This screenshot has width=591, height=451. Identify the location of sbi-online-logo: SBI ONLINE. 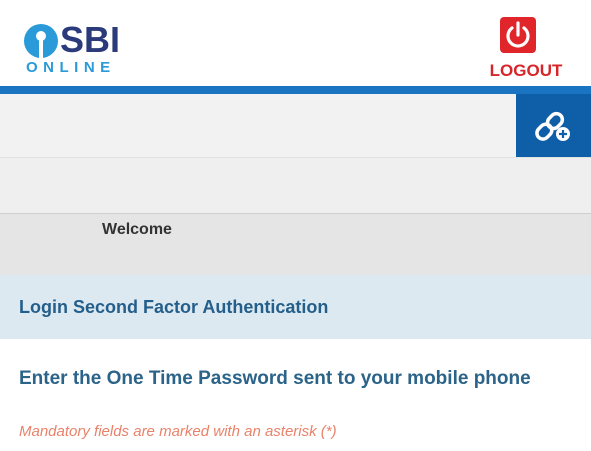
(84, 48).